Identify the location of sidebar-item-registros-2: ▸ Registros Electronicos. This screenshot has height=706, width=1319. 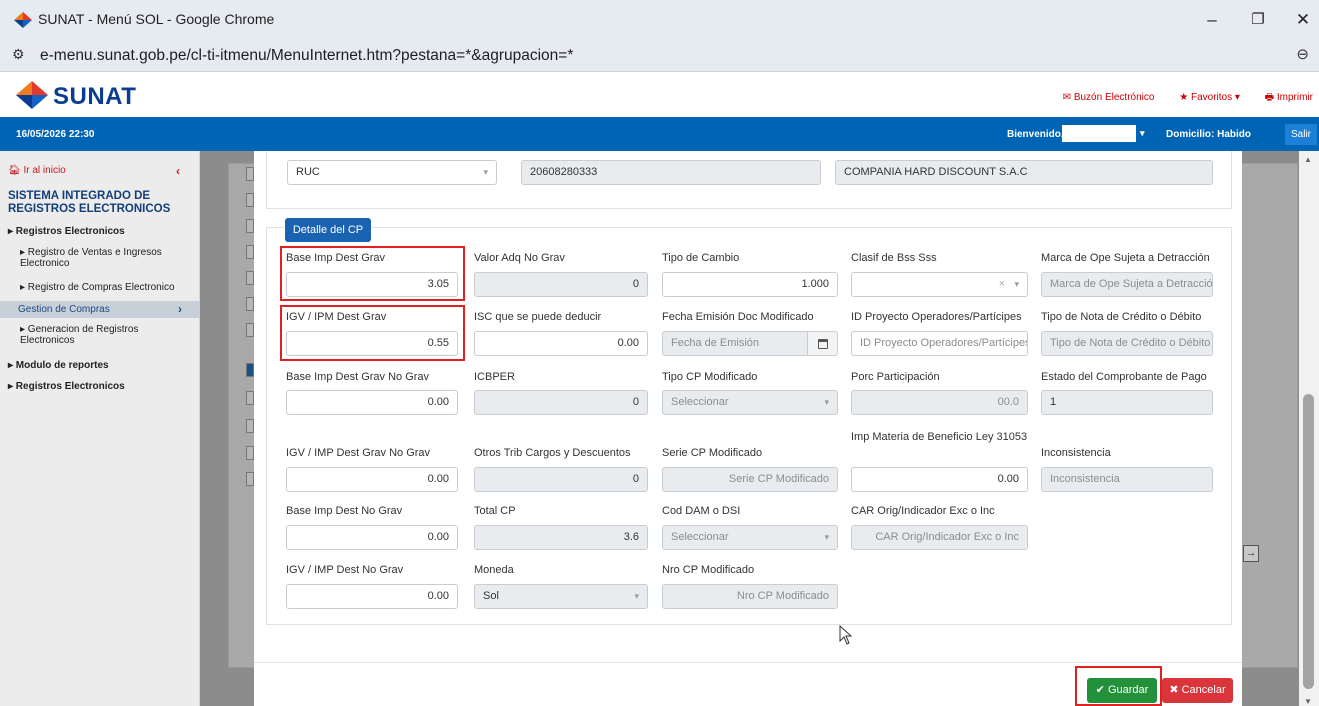
(66, 386).